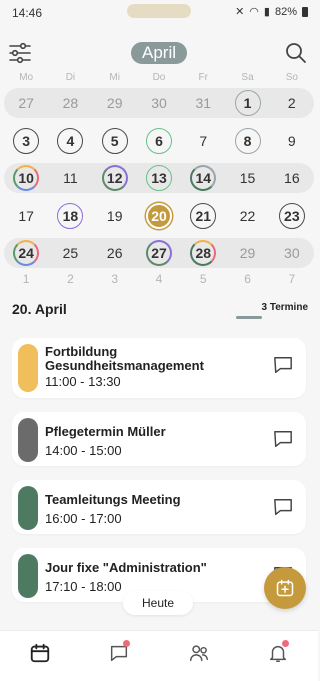  I want to click on calendar-day-number: 26, so click(114, 253).